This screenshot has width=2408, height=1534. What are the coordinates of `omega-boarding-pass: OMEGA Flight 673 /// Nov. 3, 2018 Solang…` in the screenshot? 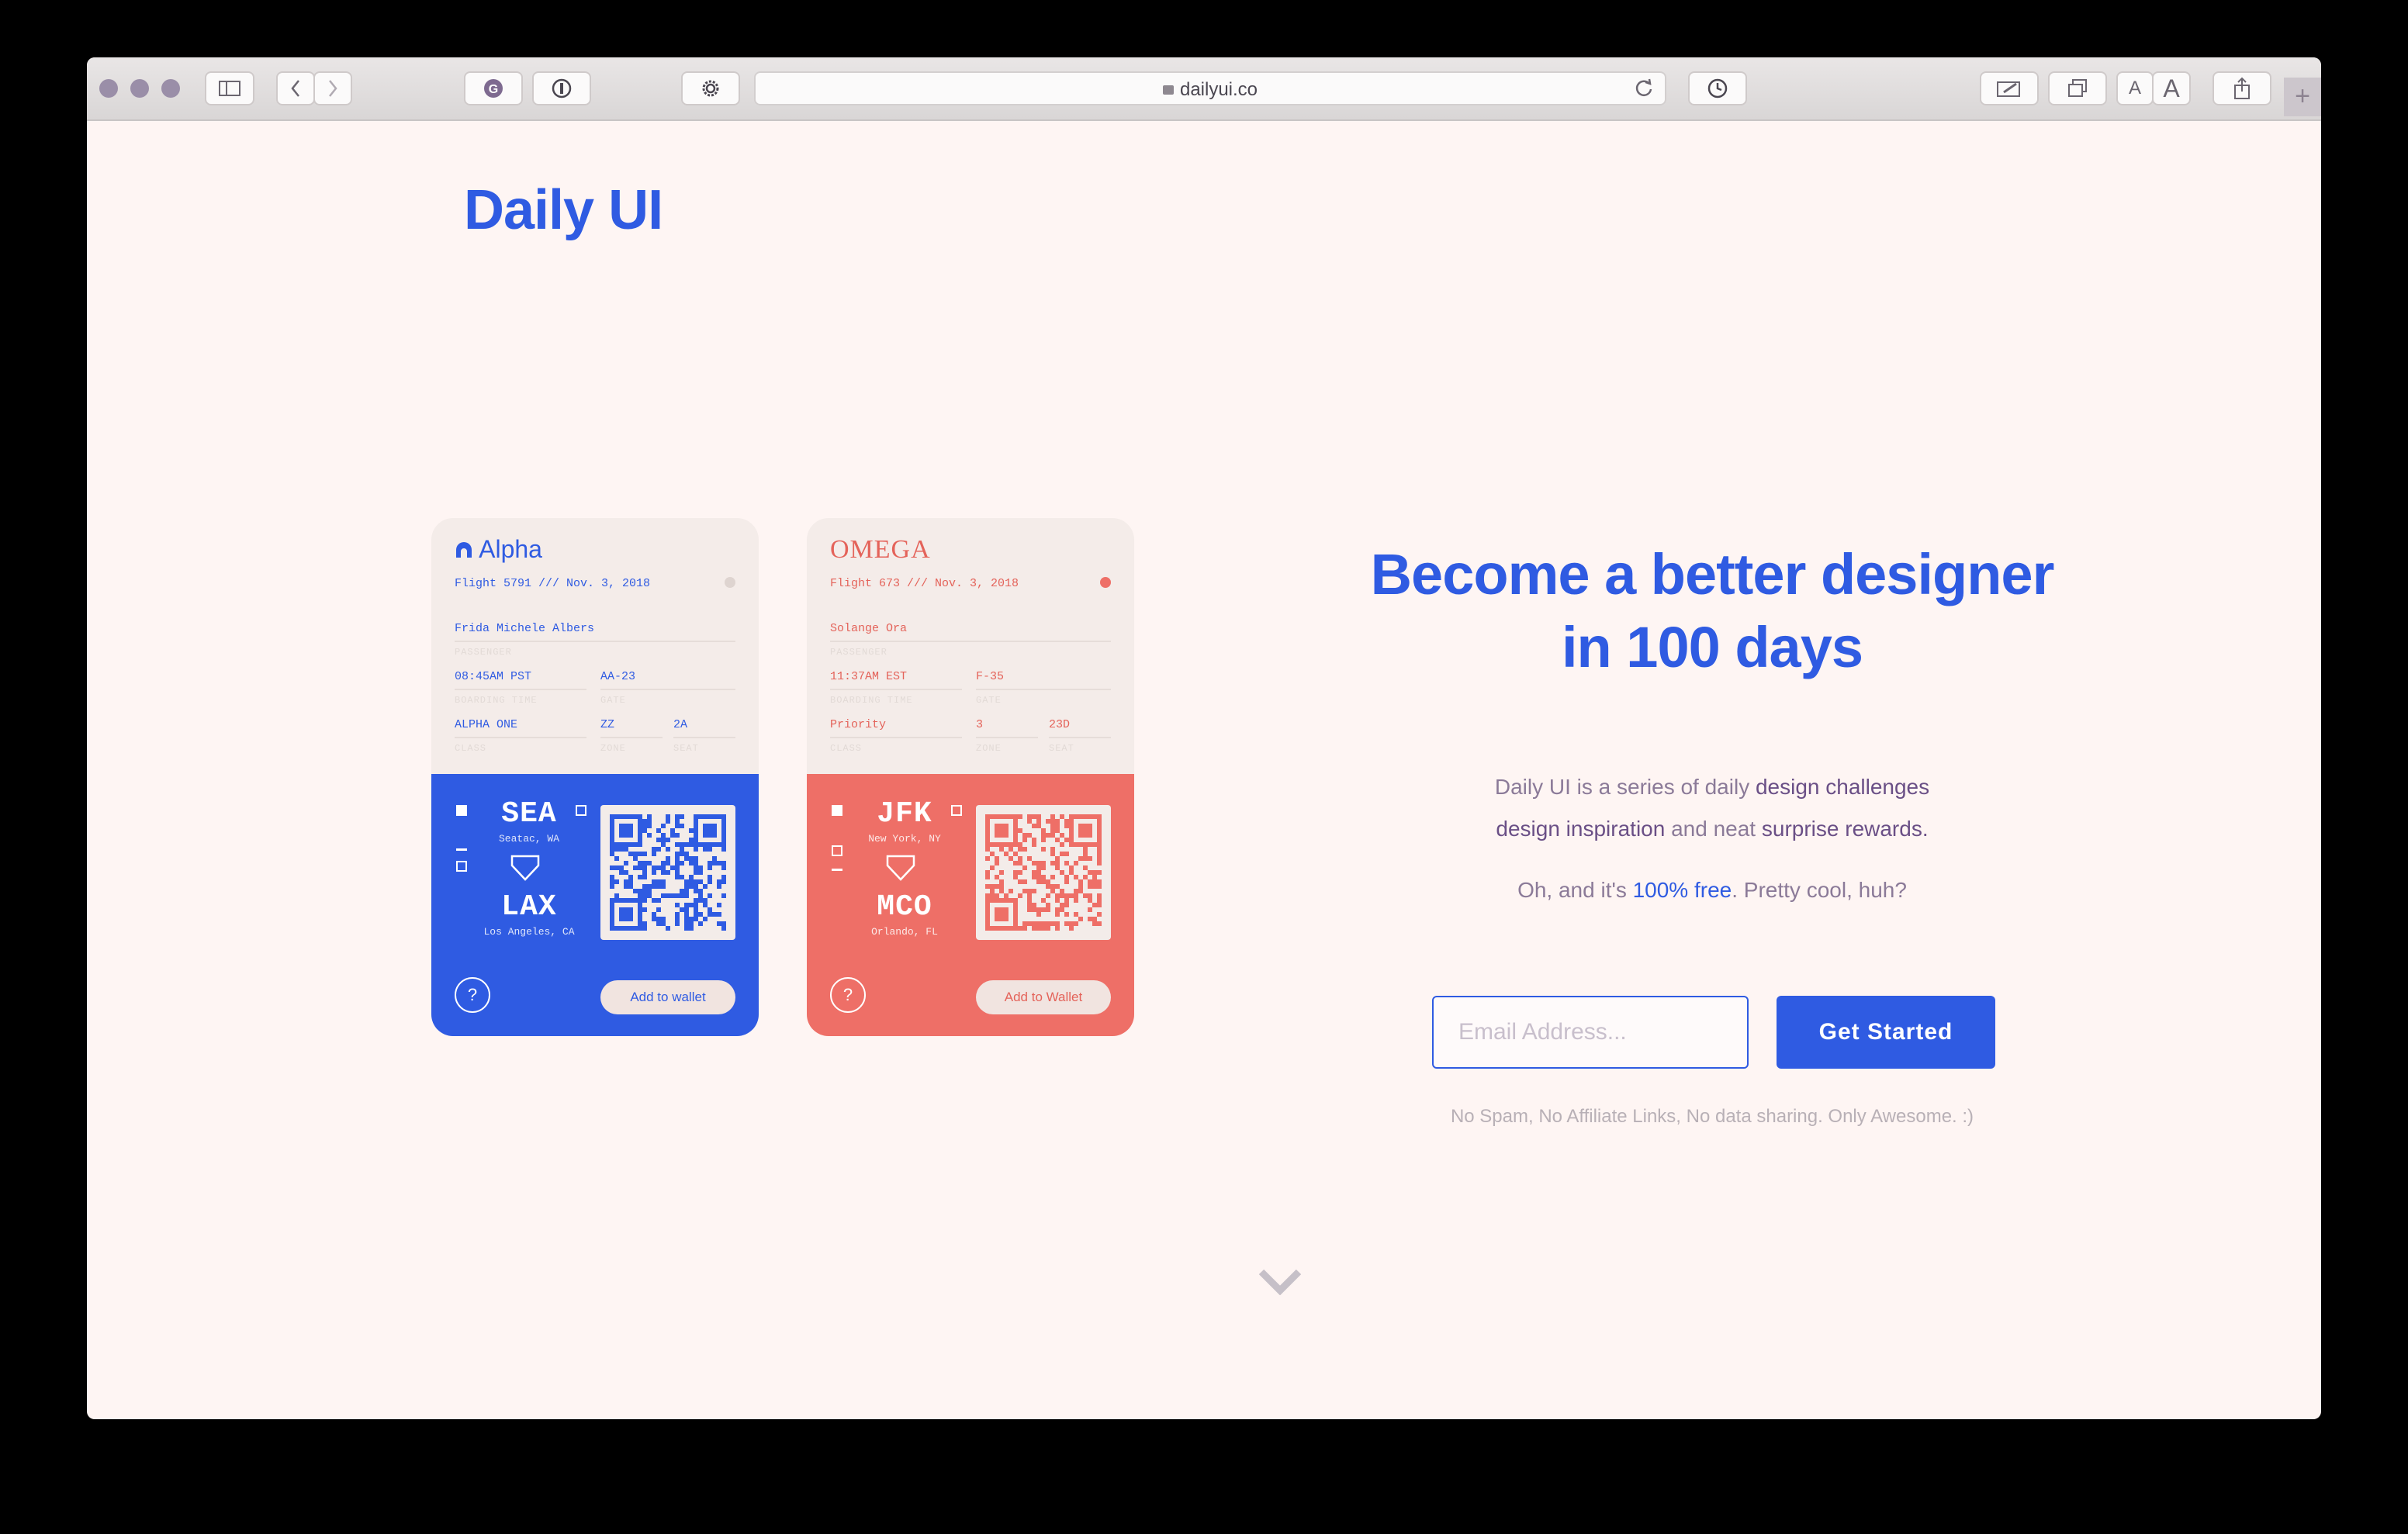 It's located at (970, 777).